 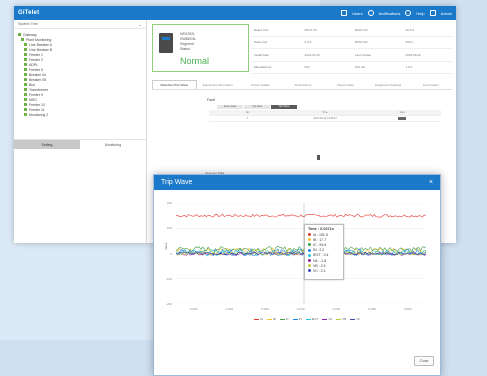 What do you see at coordinates (318, 157) in the screenshot?
I see `pagination-marker` at bounding box center [318, 157].